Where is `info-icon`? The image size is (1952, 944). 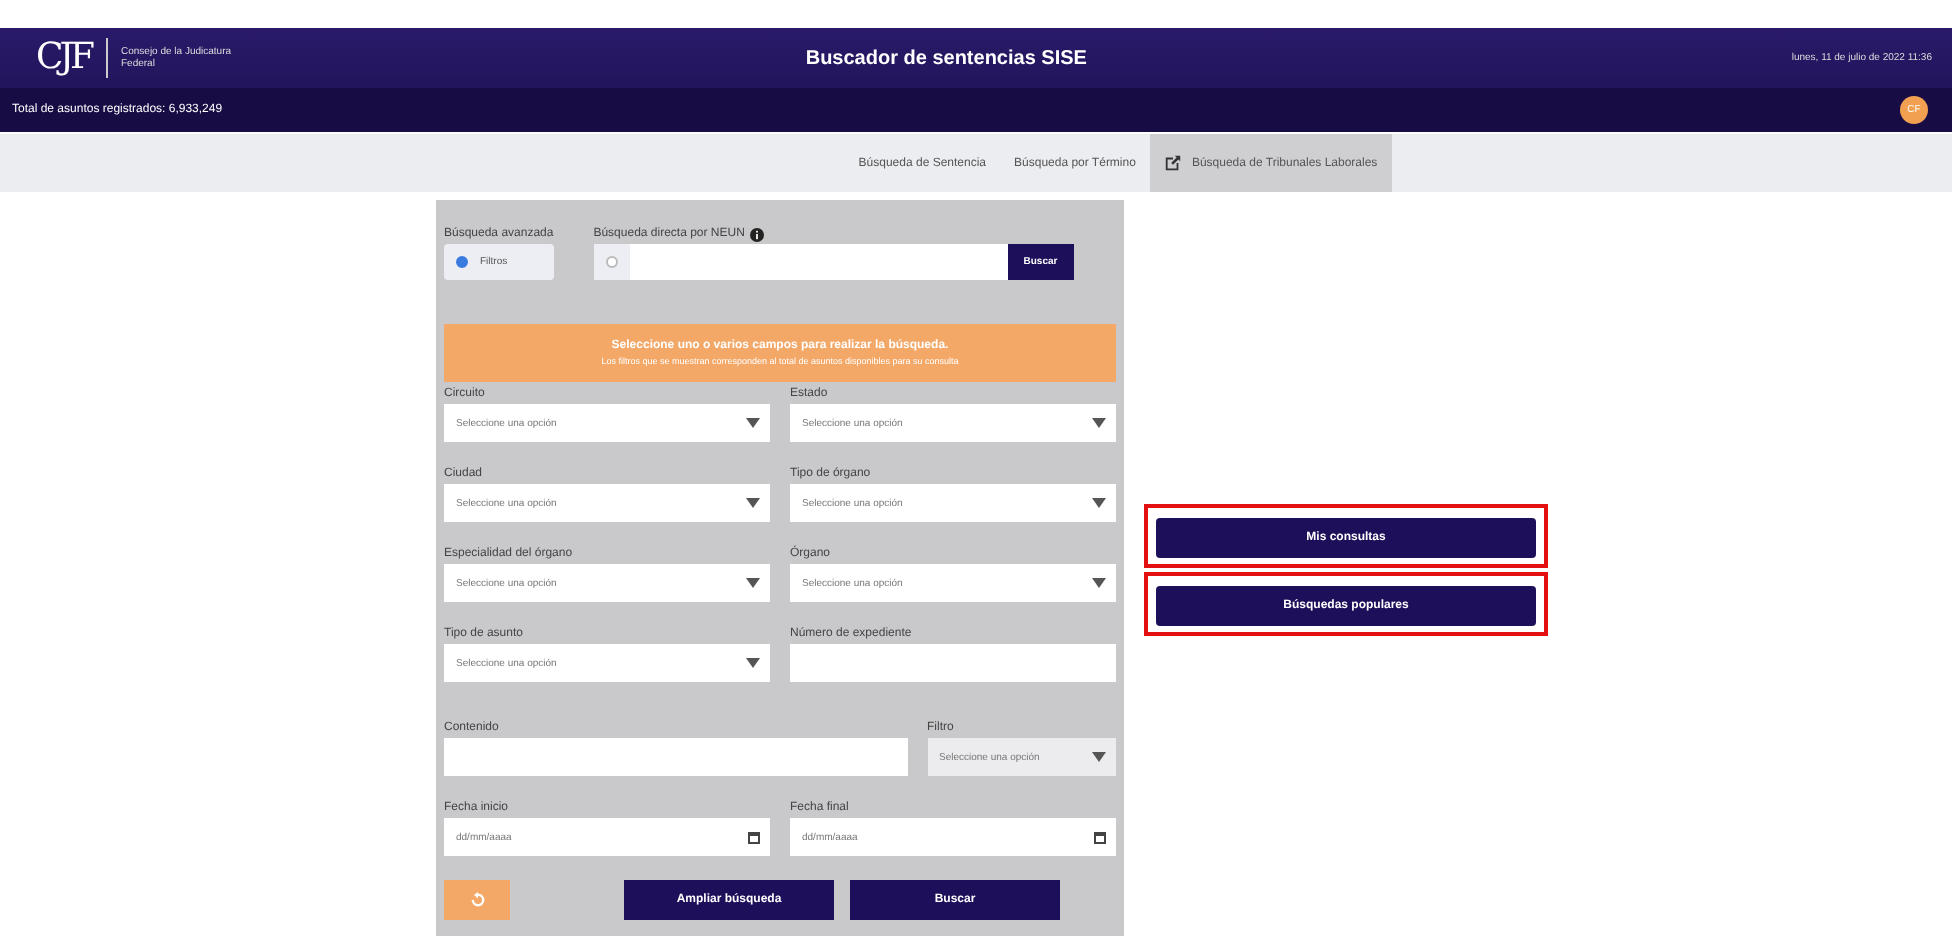
info-icon is located at coordinates (757, 234).